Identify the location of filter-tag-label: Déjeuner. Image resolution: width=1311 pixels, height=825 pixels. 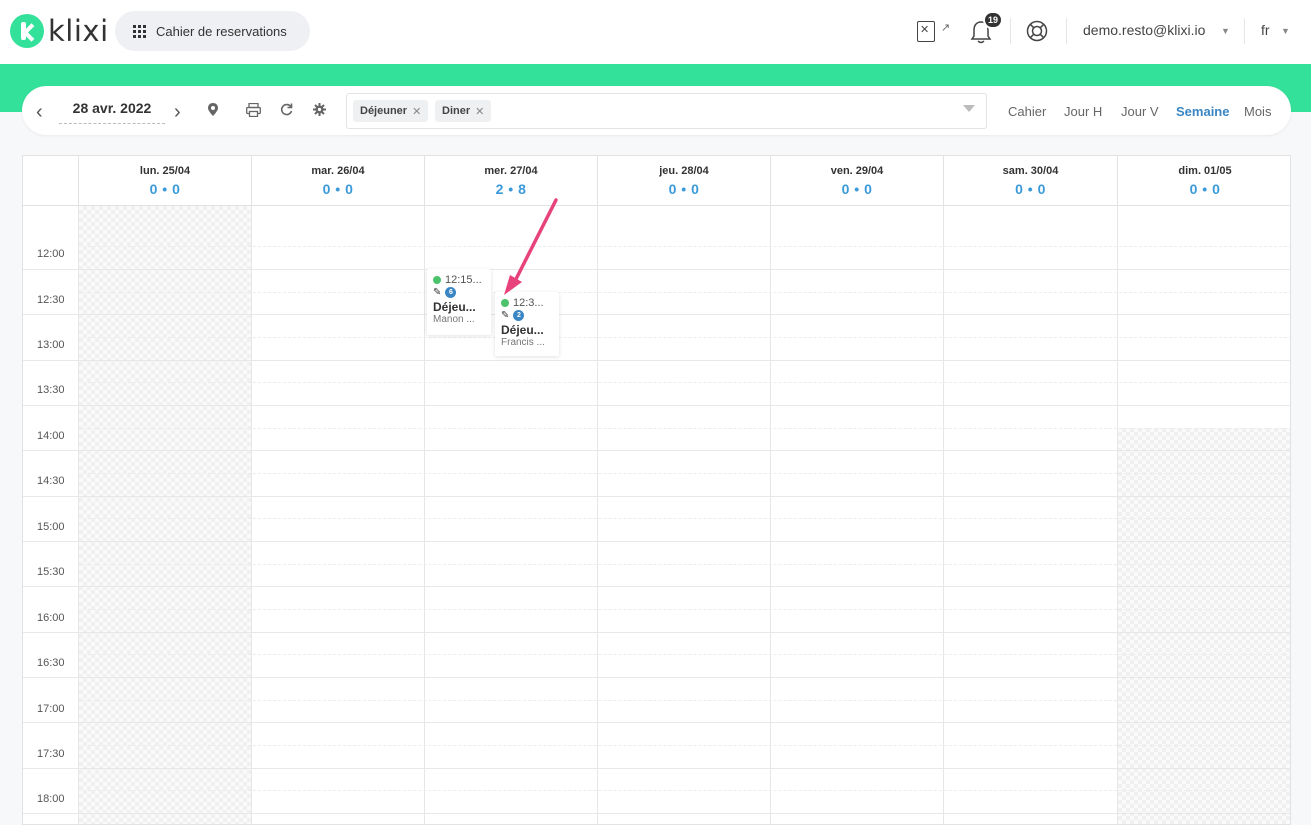
(384, 111).